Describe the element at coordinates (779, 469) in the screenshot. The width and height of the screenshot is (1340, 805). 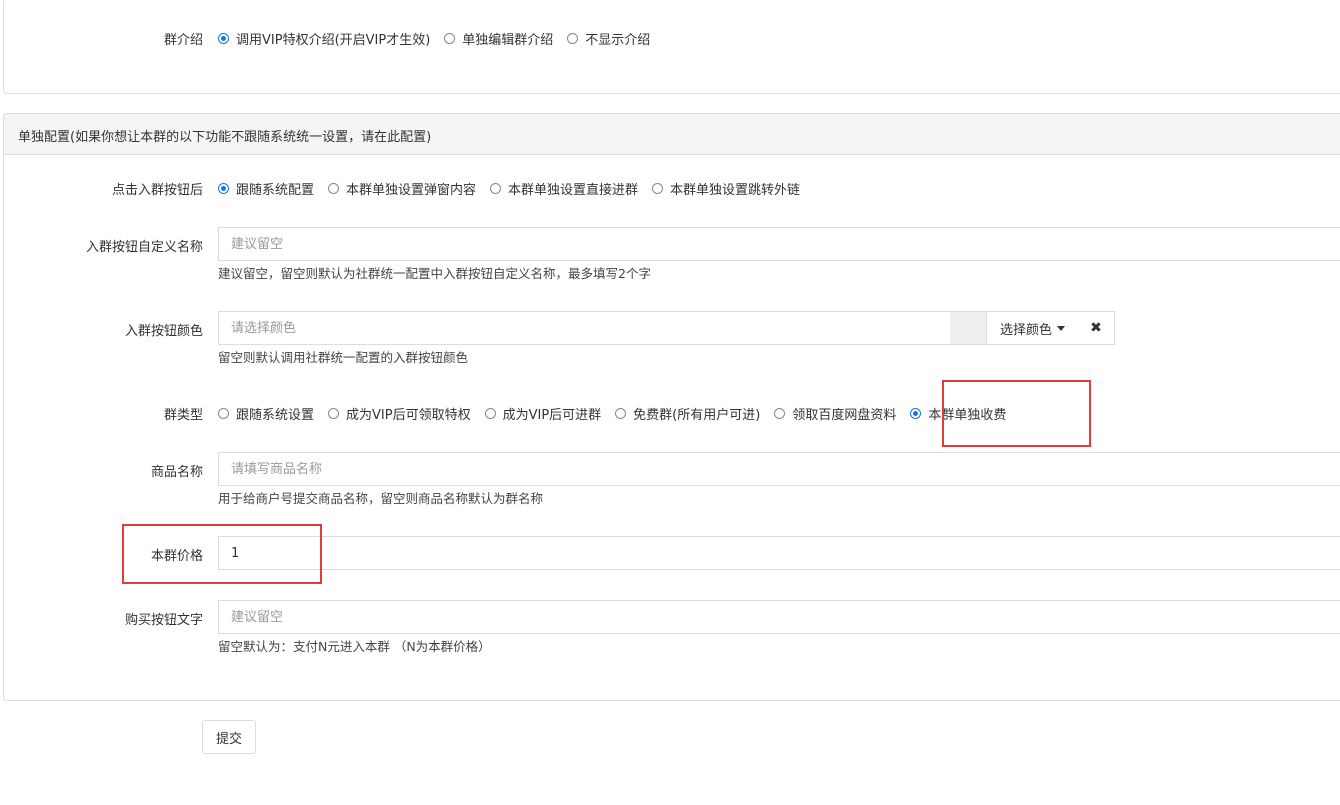
I see `product-name-input` at that location.